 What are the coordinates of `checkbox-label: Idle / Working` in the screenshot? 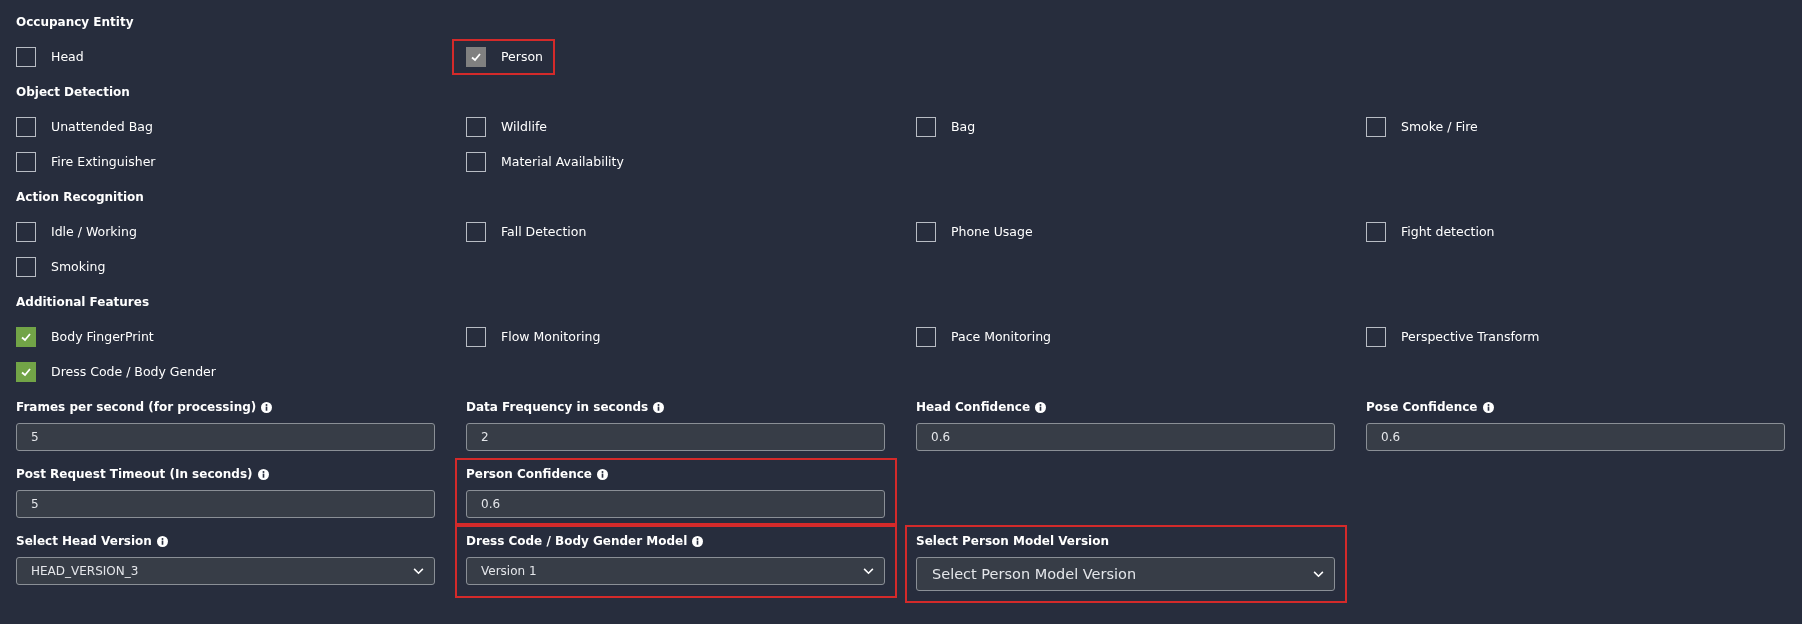 It's located at (94, 231).